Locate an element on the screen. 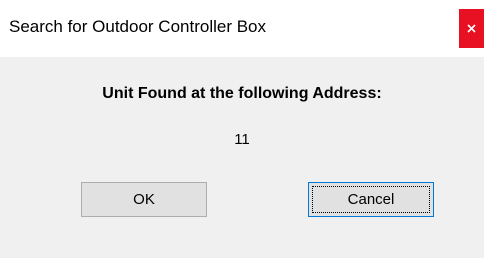  cancel-button: Cancel is located at coordinates (371, 199).